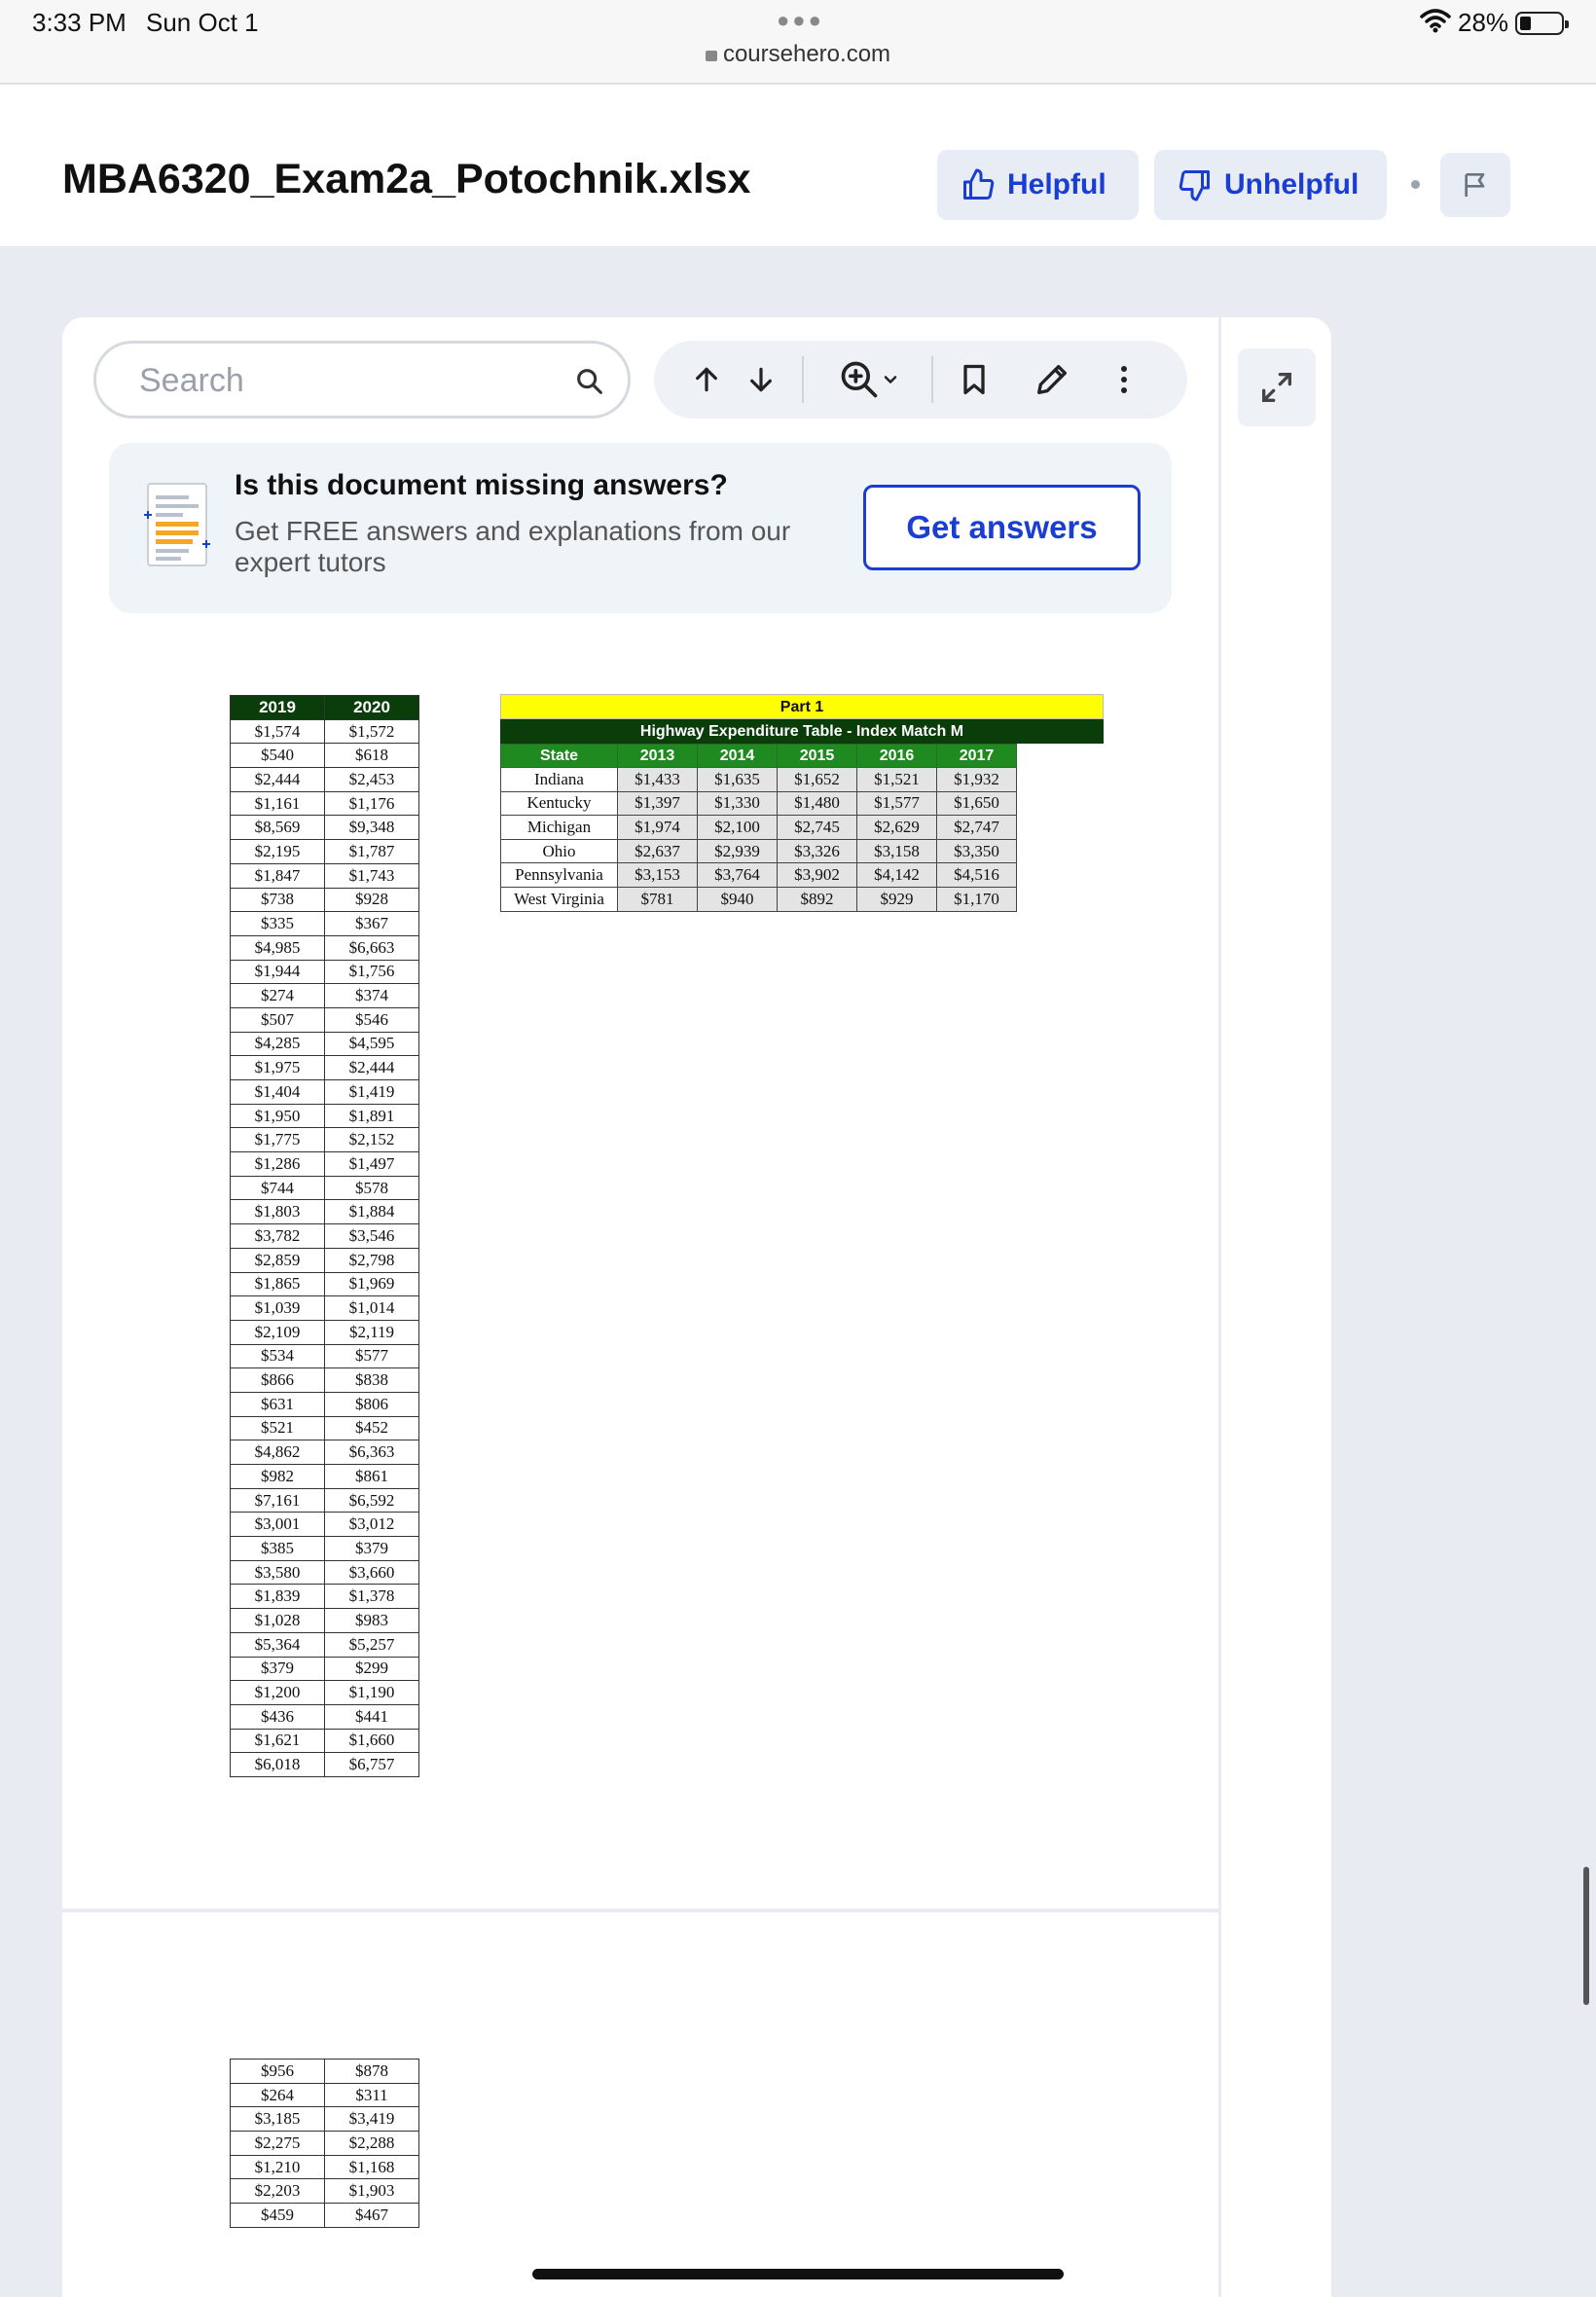 Image resolution: width=1596 pixels, height=2297 pixels. I want to click on table-row: $956 $878, so click(325, 2071).